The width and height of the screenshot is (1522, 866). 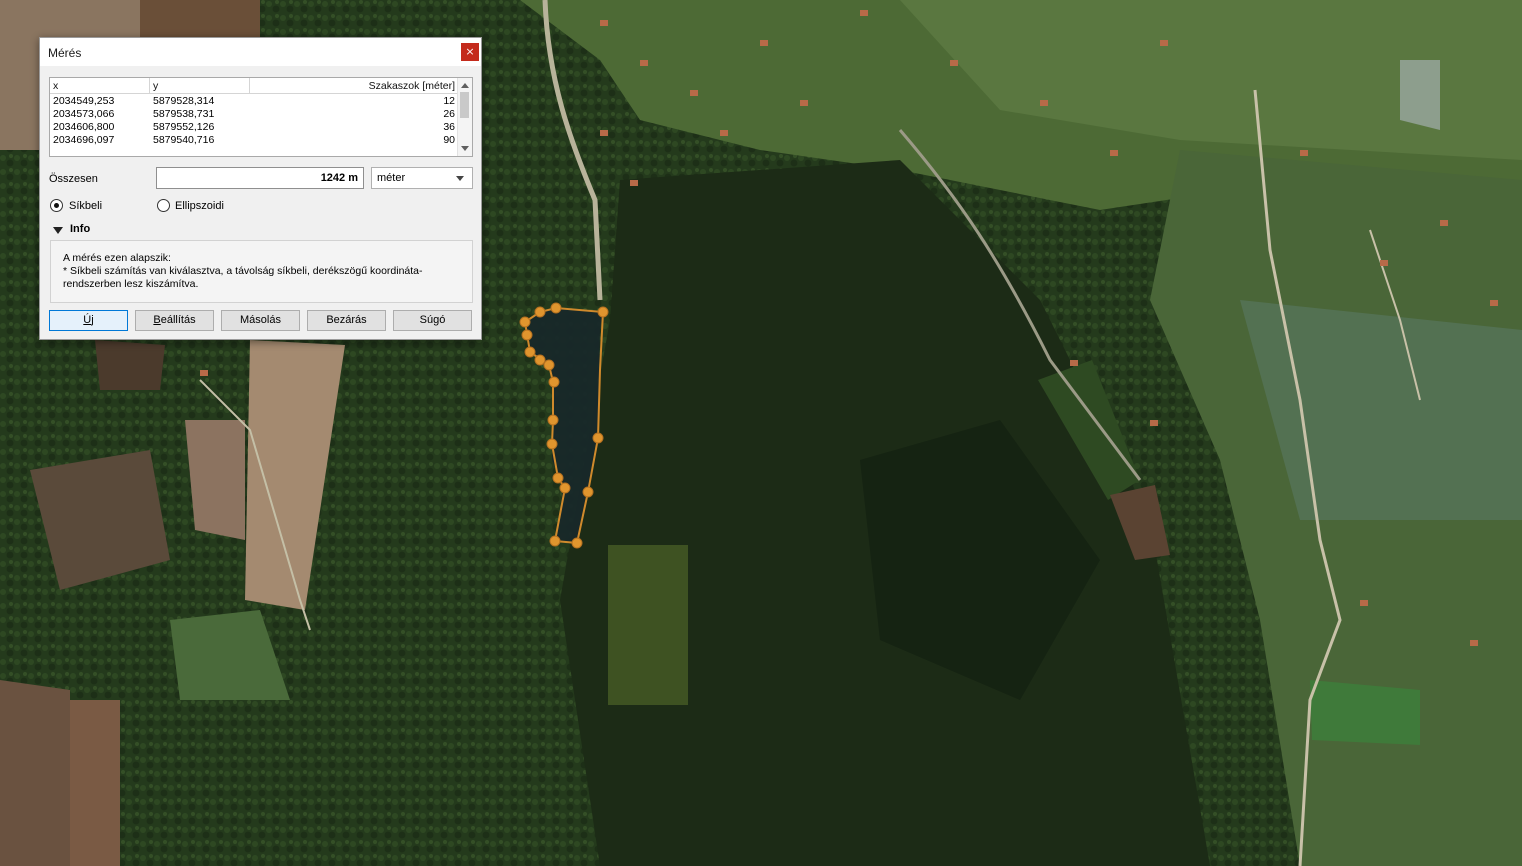 What do you see at coordinates (184, 114) in the screenshot?
I see `cell-y: 5879538,731` at bounding box center [184, 114].